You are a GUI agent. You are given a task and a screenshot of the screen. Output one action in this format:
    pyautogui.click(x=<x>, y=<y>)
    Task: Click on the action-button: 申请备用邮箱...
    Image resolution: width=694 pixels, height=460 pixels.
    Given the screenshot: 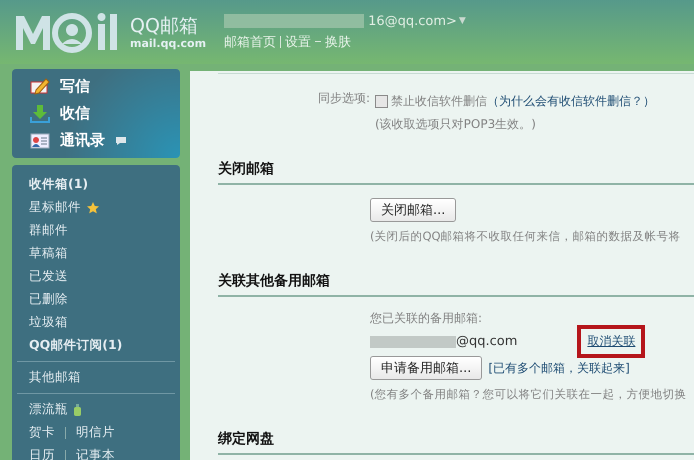 What is the action you would take?
    pyautogui.click(x=426, y=368)
    